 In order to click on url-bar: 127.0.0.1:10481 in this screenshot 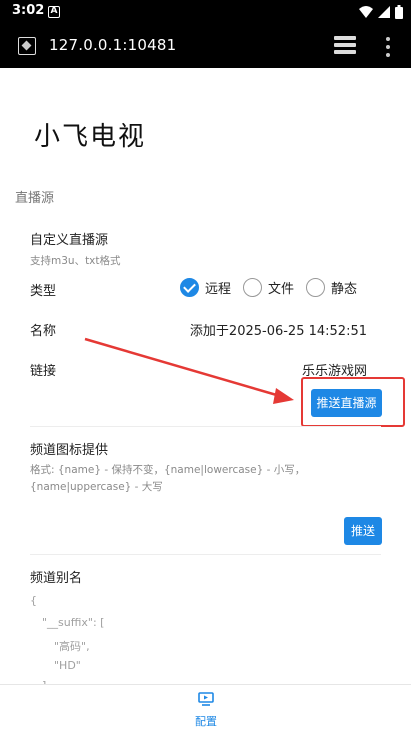, I will do `click(112, 45)`.